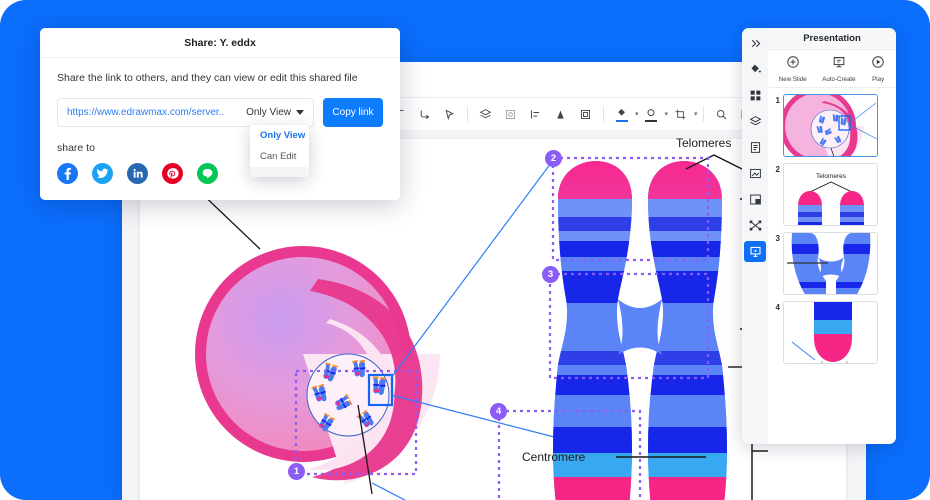 The width and height of the screenshot is (930, 500). What do you see at coordinates (153, 112) in the screenshot?
I see `share-url-input: https://www.edrawmax.com/server..` at bounding box center [153, 112].